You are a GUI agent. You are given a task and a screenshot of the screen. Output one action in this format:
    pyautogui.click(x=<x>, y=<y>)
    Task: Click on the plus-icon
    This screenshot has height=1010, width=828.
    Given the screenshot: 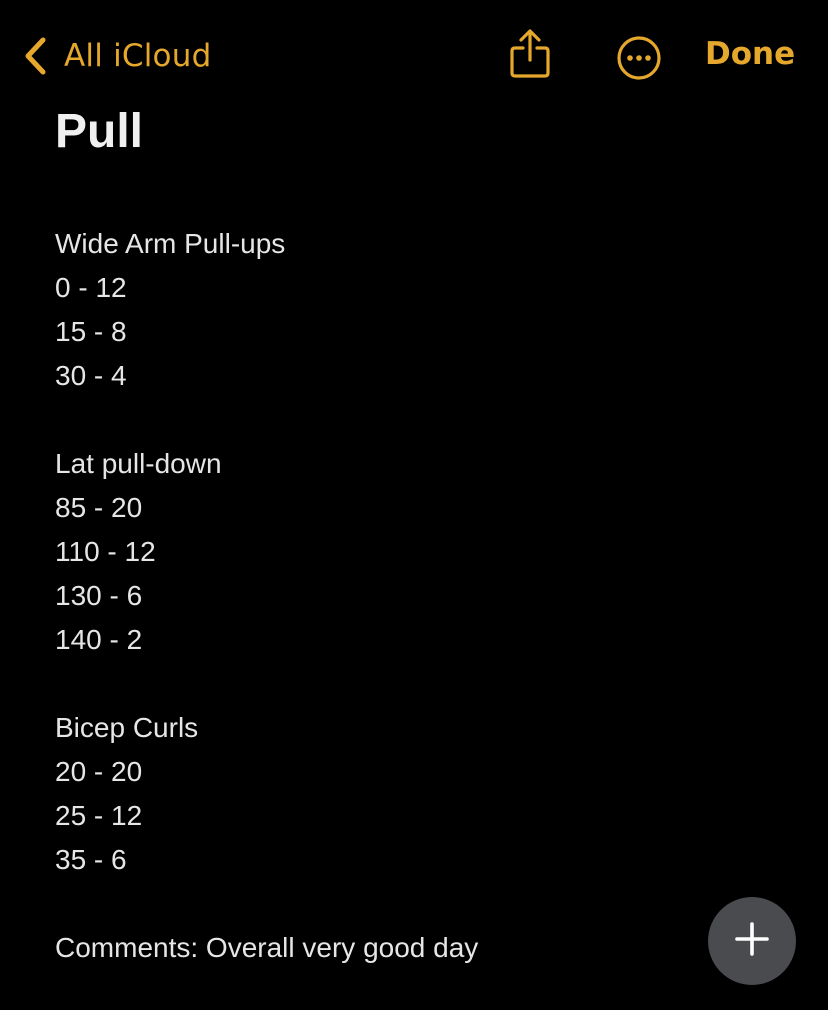 What is the action you would take?
    pyautogui.click(x=752, y=941)
    